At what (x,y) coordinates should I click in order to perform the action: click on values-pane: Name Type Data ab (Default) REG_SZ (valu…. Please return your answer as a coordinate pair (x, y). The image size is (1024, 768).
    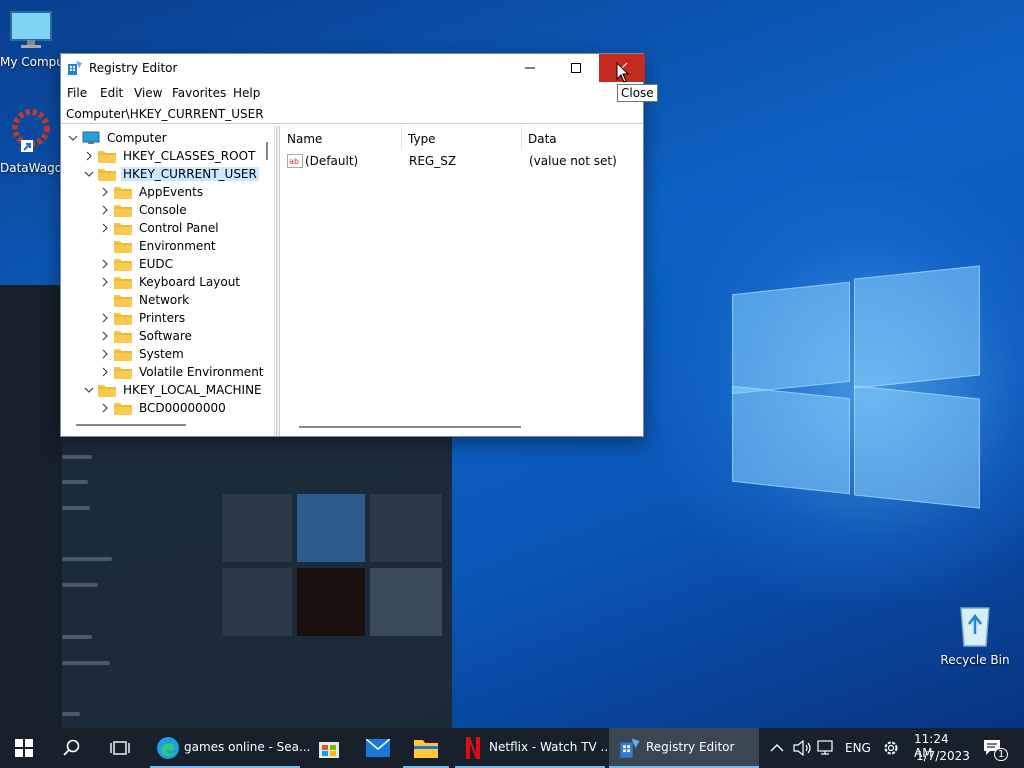
    Looking at the image, I should click on (462, 281).